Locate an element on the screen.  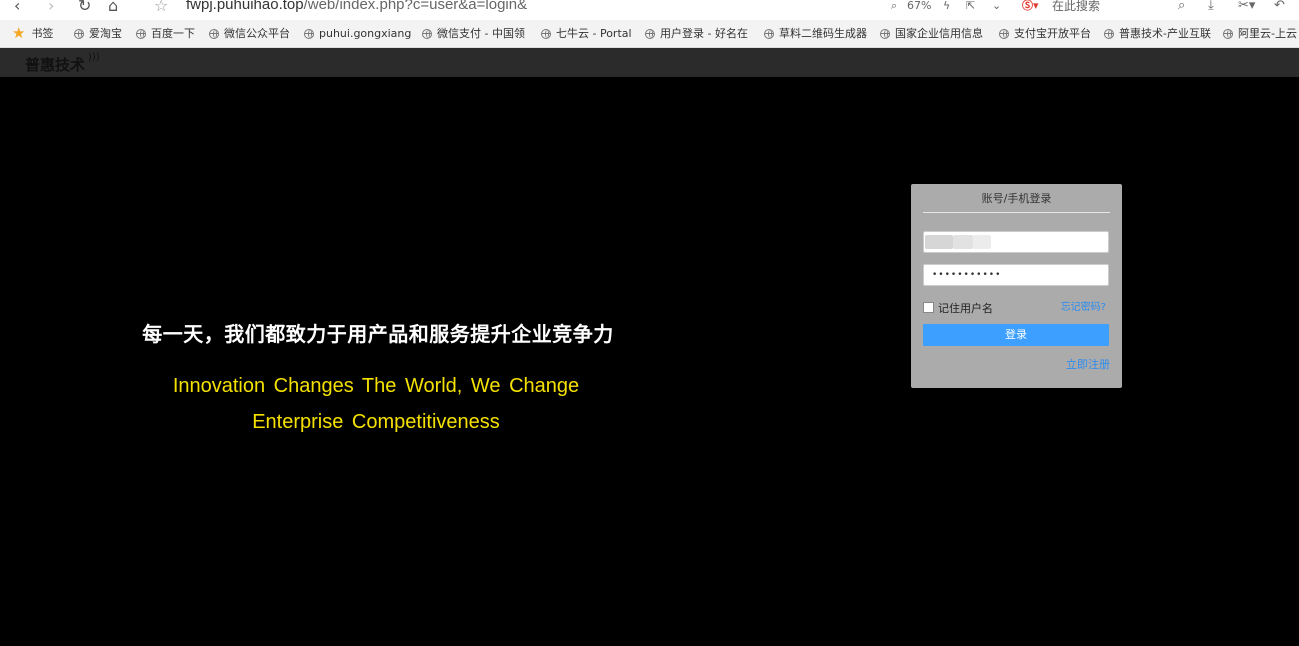
bookmark-item: 七牛云 - Portal is located at coordinates (586, 33).